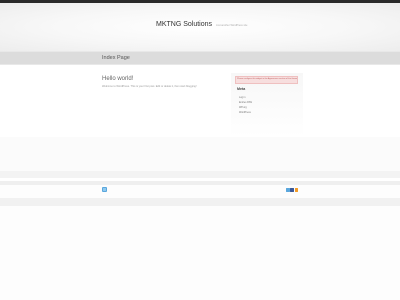 This screenshot has height=300, width=400. Describe the element at coordinates (200, 191) in the screenshot. I see `site-footer` at that location.